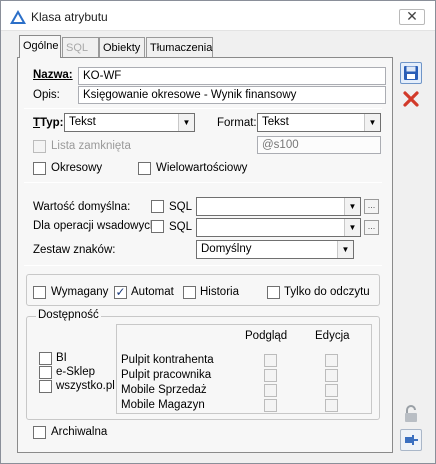  Describe the element at coordinates (85, 386) in the screenshot. I see `wszystko-label: wszystko.pl` at that location.